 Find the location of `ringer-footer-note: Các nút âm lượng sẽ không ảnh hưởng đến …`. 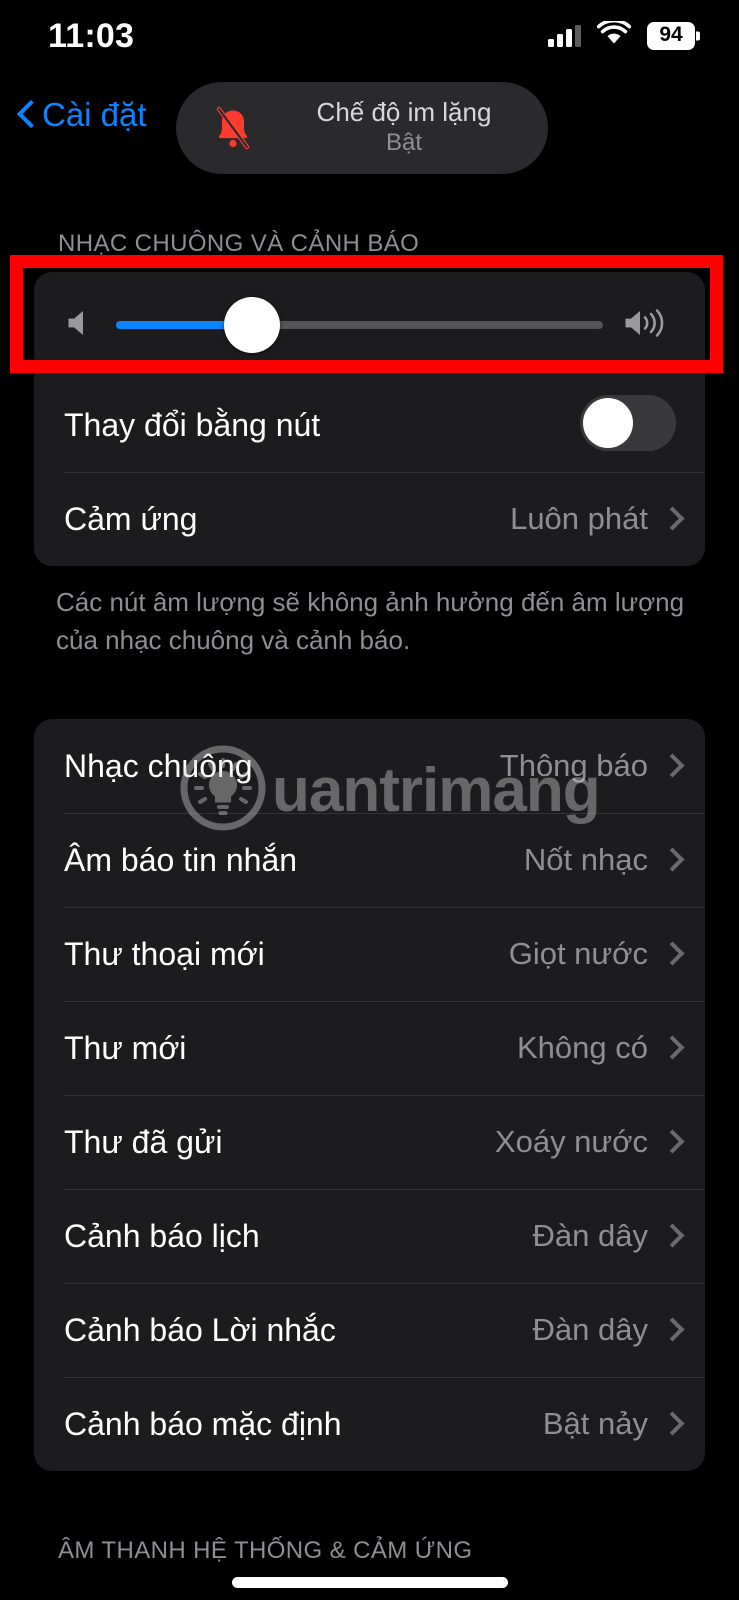

ringer-footer-note: Các nút âm lượng sẽ không ảnh hưởng đến … is located at coordinates (370, 621).